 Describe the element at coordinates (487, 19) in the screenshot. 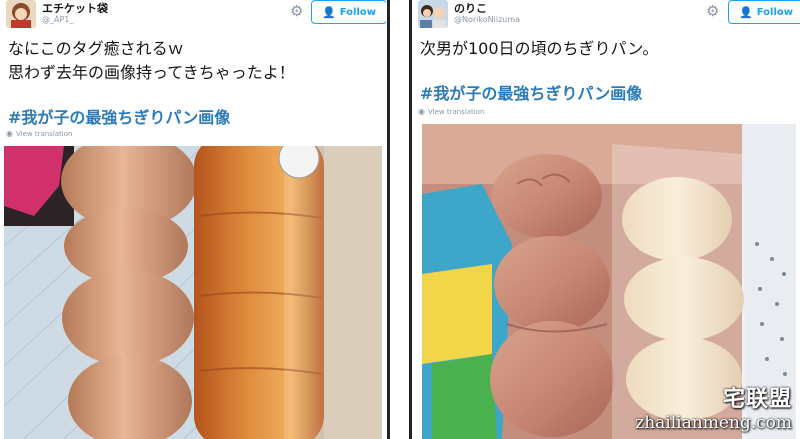

I see `user-handle: @NorikoNiizuma` at that location.